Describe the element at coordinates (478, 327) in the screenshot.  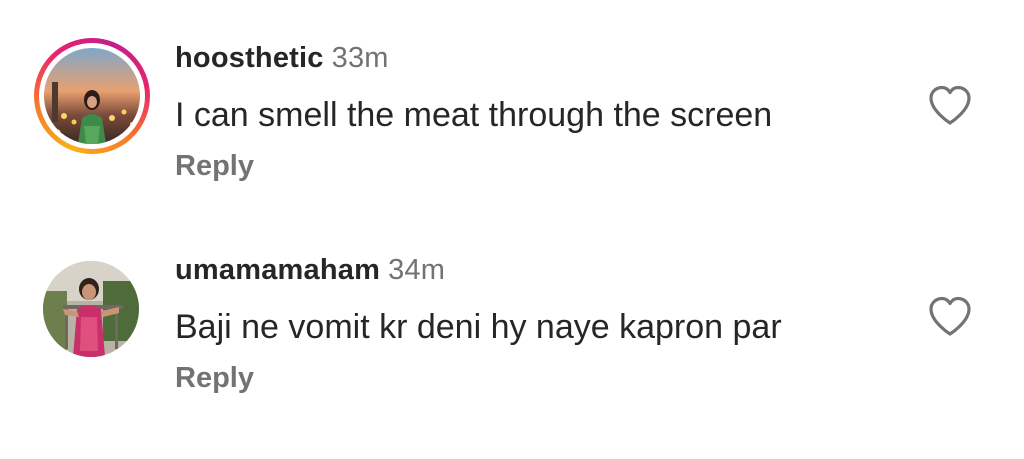
I see `comment-text: Baji ne vomit kr deni hy naye kapron par` at that location.